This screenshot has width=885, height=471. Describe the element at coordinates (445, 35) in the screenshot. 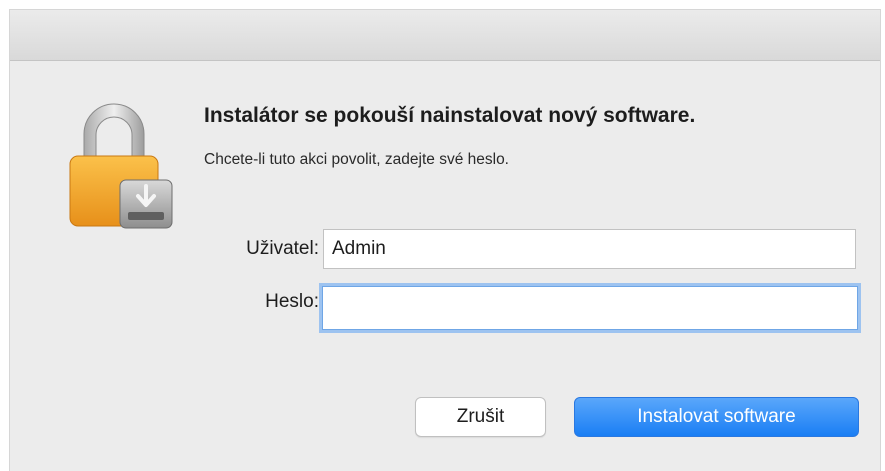

I see `title-bar` at that location.